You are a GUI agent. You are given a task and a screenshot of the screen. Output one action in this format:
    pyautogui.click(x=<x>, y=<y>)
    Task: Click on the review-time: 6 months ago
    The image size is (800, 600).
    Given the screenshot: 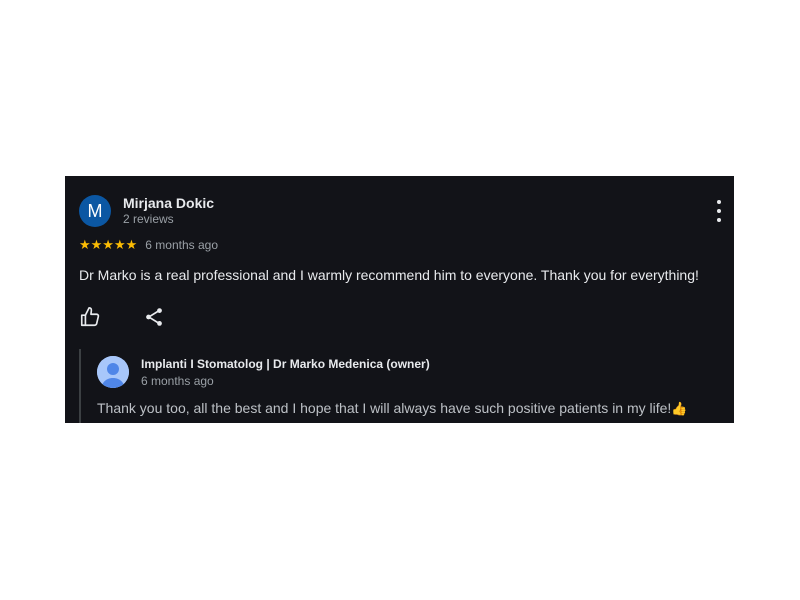 What is the action you would take?
    pyautogui.click(x=181, y=245)
    